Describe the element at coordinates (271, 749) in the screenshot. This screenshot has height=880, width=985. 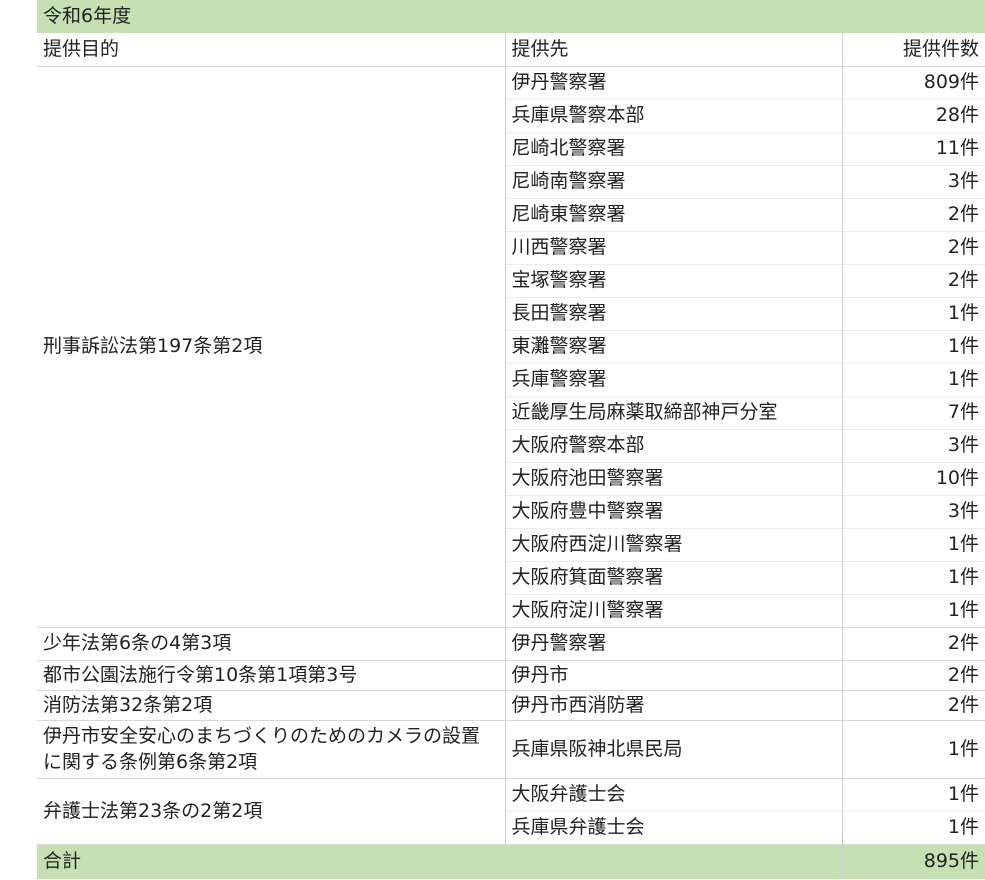
I see `purpose-cell: 伊丹市安全安心のまちづくりのためのカメラの設置に関する条例第6条第2項` at that location.